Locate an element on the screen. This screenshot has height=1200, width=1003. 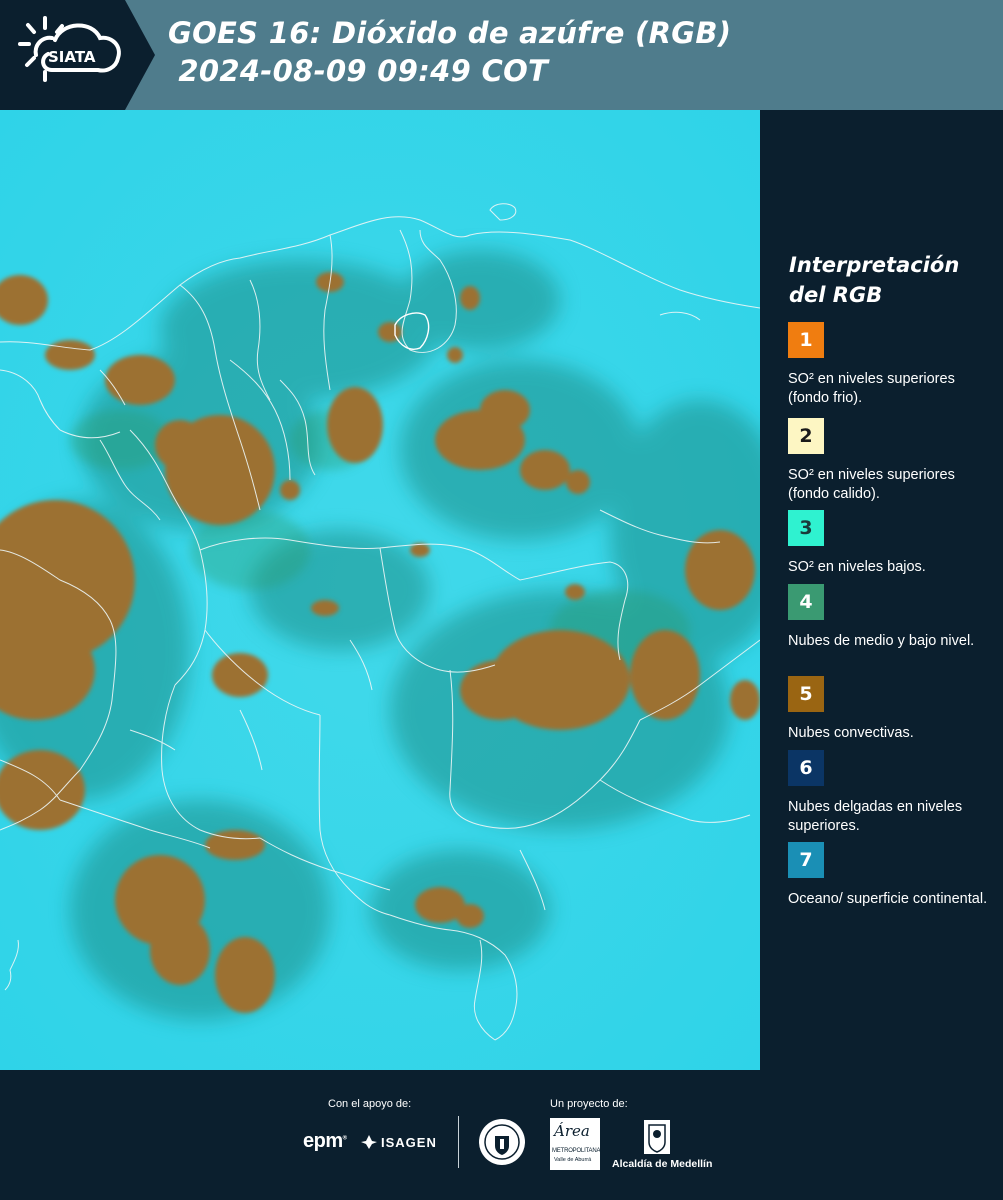
legend-label: Nubes convectivas. is located at coordinates (851, 733).